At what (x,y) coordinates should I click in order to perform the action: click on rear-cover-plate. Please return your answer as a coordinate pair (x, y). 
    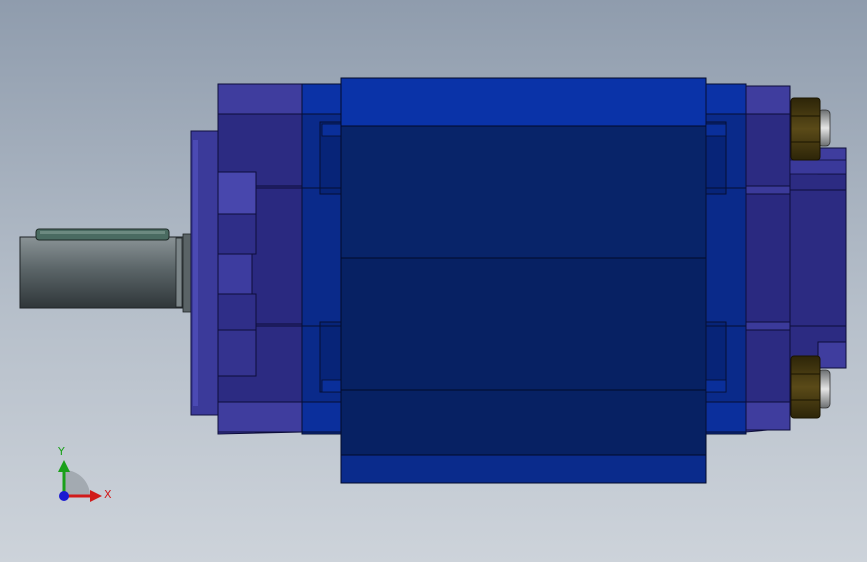
    Looking at the image, I should click on (818, 258).